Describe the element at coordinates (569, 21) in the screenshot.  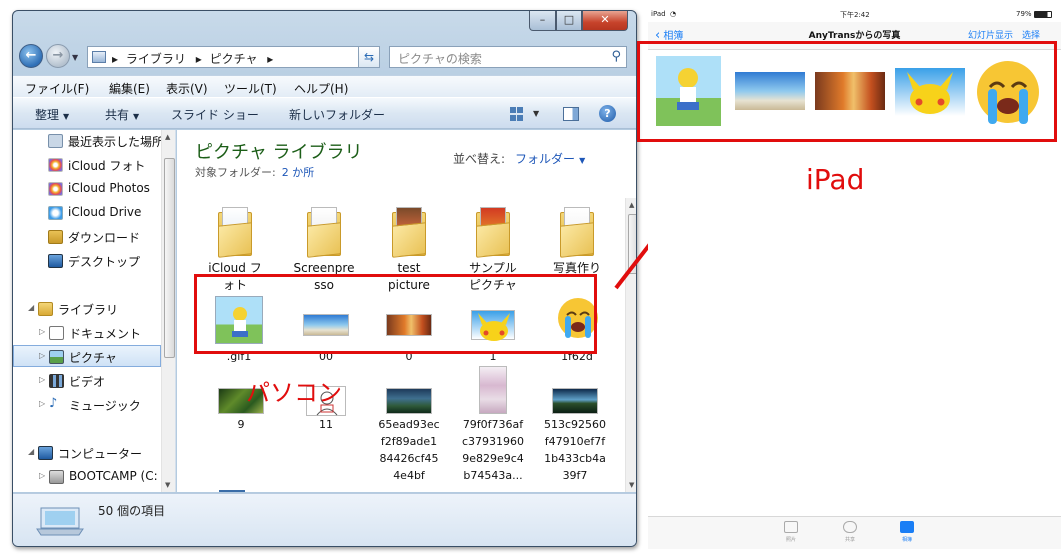
I see `maximize-button: □` at that location.